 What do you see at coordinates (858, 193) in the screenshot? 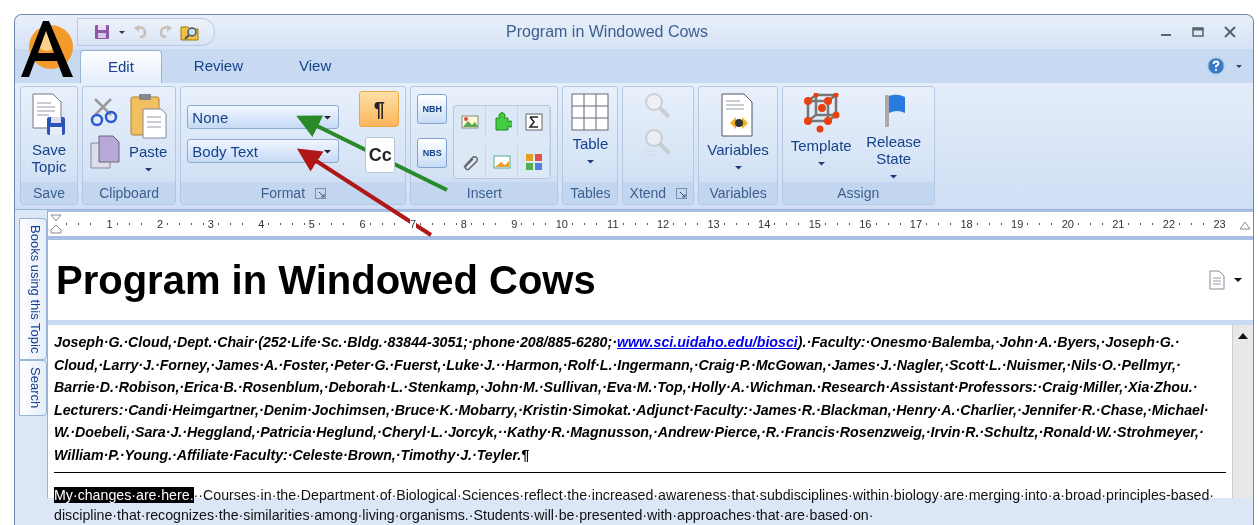
I see `group-label: Assign` at bounding box center [858, 193].